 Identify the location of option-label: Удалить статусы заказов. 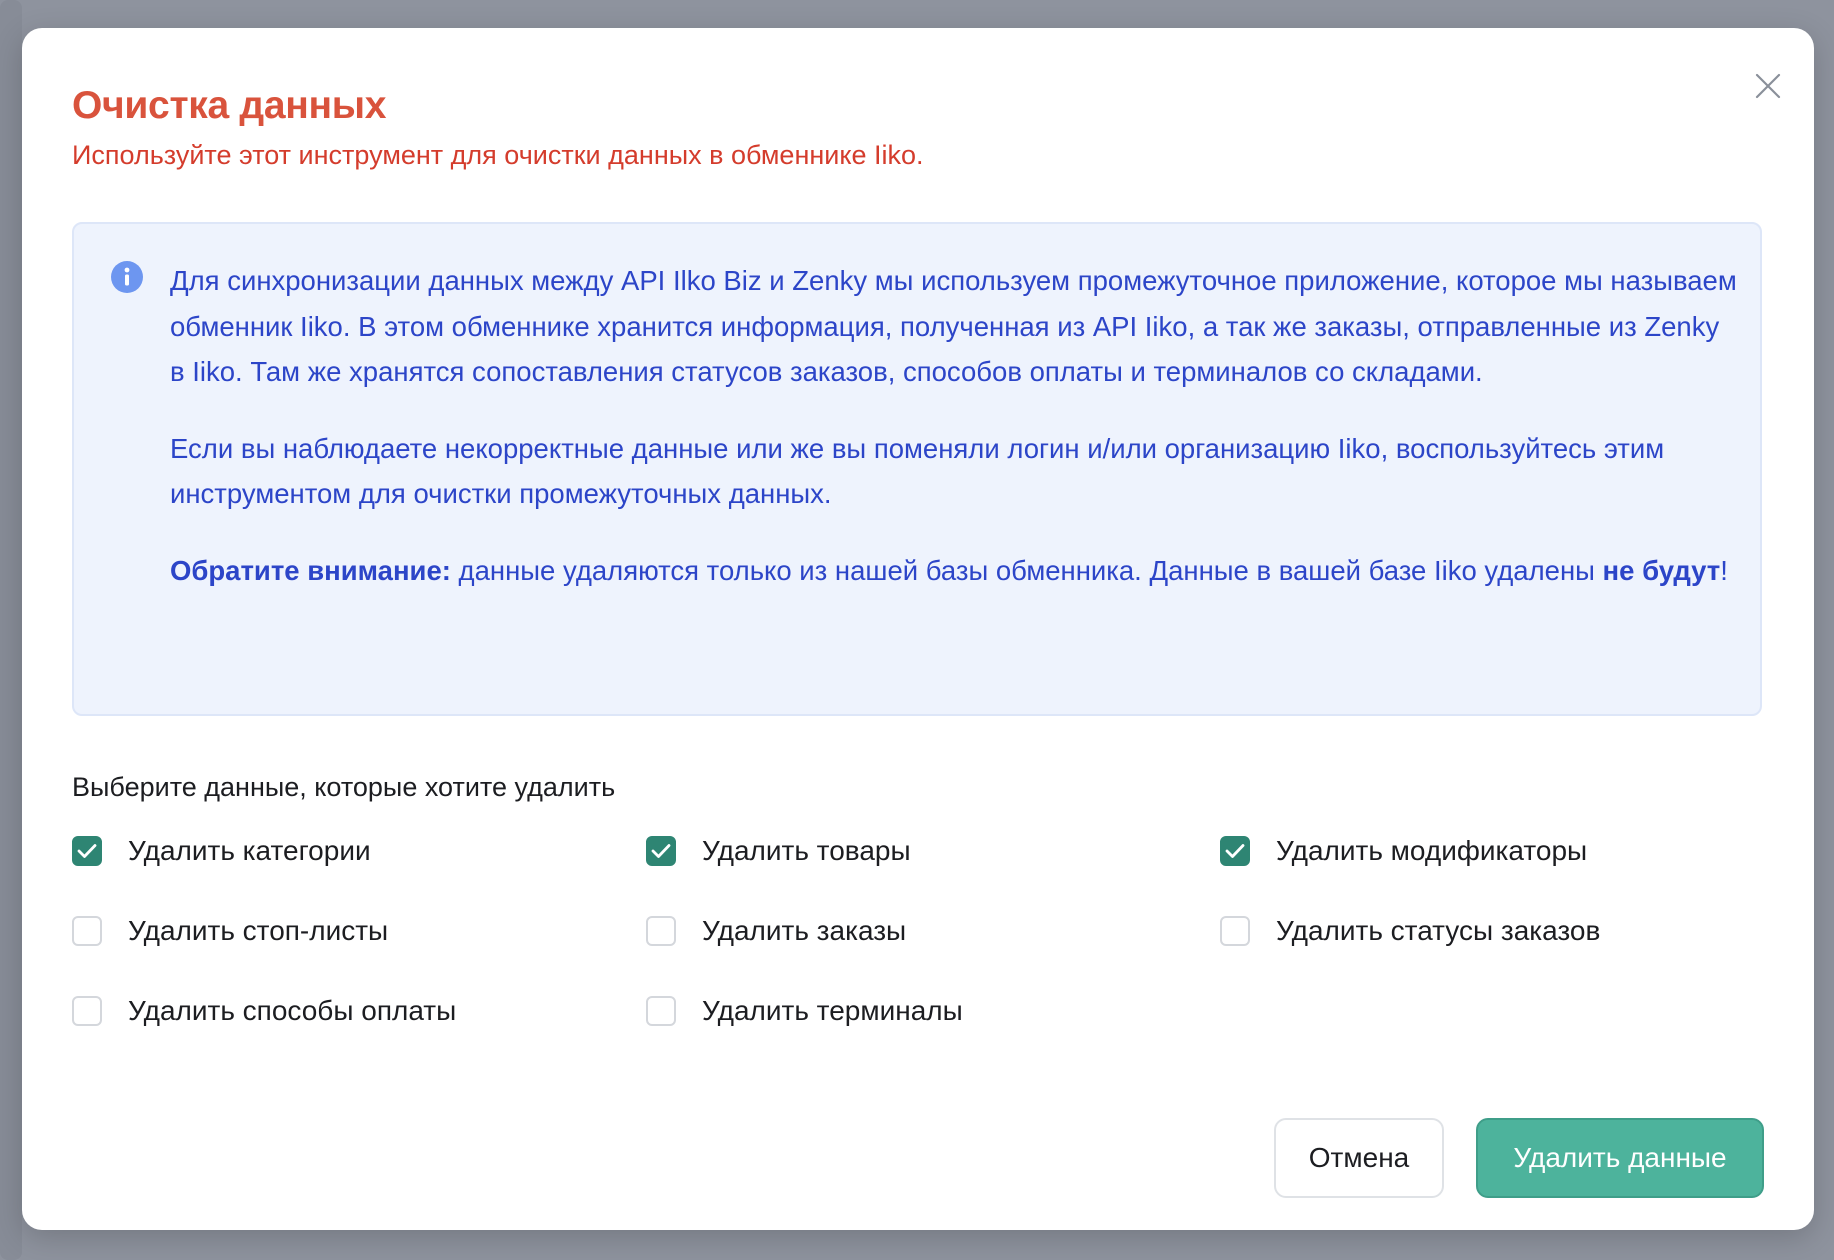
(1438, 930).